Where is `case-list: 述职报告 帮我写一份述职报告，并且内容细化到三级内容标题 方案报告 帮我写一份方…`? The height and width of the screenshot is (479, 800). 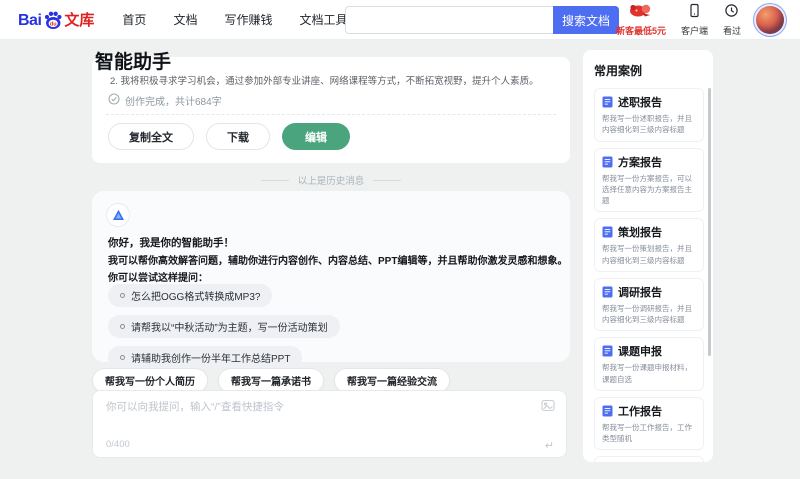 case-list: 述职报告 帮我写一份述职报告，并且内容细化到三级内容标题 方案报告 帮我写一份方… is located at coordinates (649, 275).